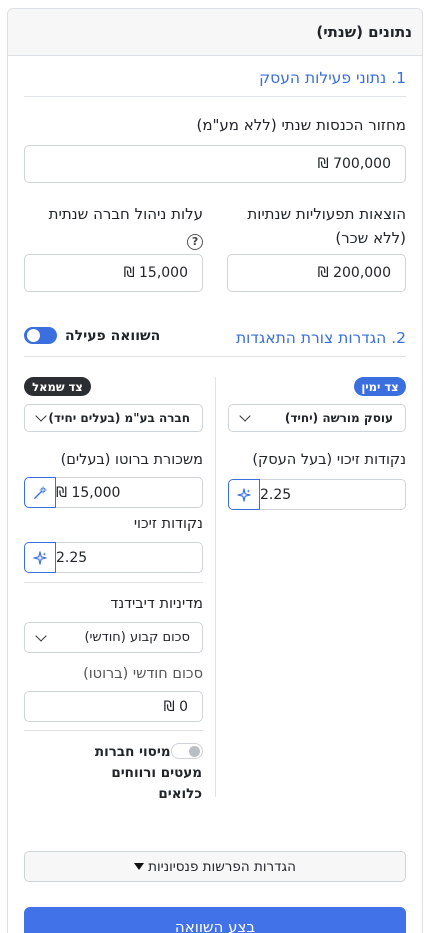 The width and height of the screenshot is (430, 933). What do you see at coordinates (276, 494) in the screenshot?
I see `right-credit-points-value: 2.25` at bounding box center [276, 494].